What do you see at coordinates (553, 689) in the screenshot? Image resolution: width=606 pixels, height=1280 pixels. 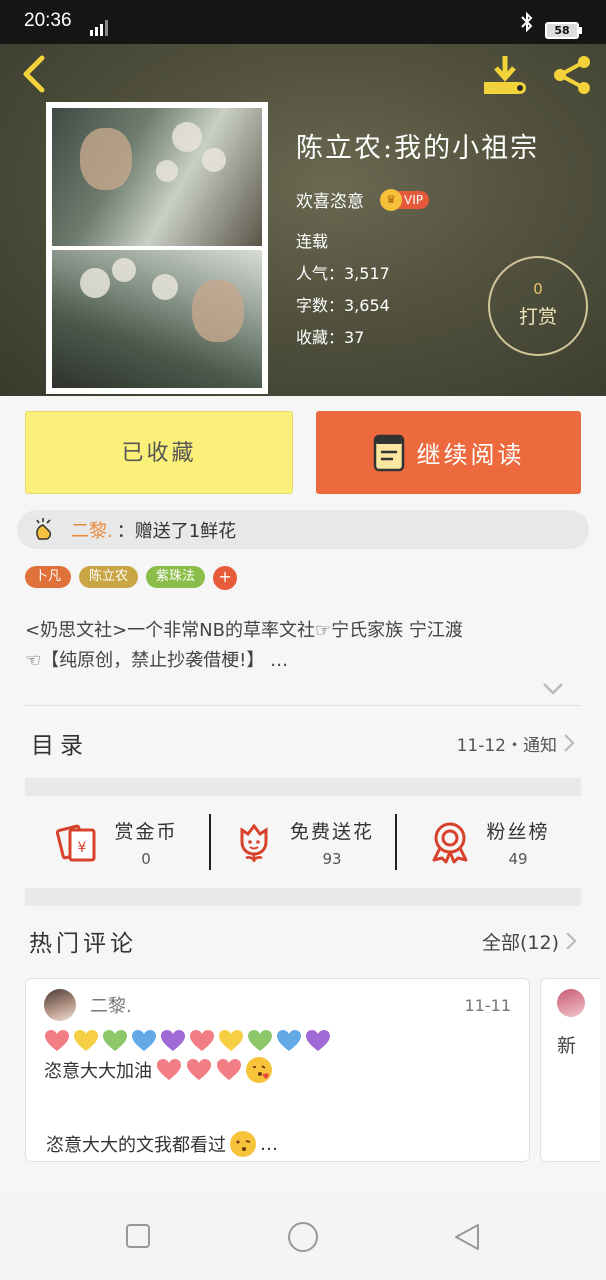 I see `chevron-down-icon` at bounding box center [553, 689].